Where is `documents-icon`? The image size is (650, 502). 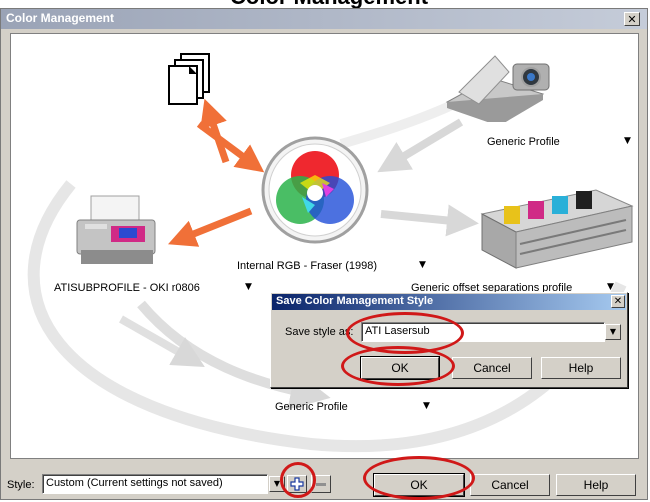
documents-icon is located at coordinates (189, 79).